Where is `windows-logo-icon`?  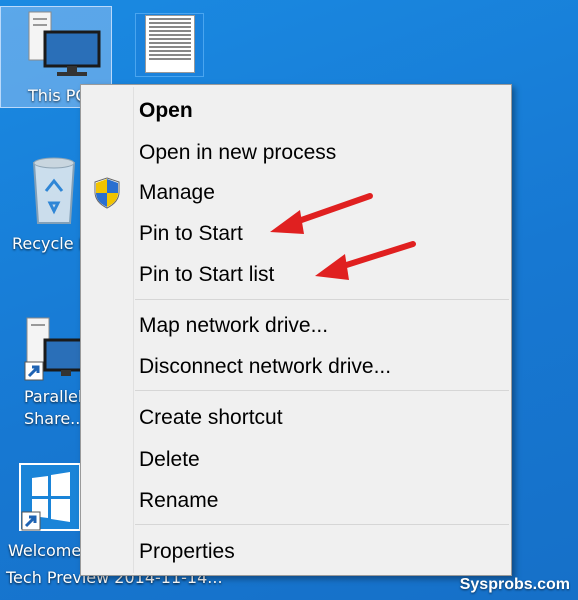
windows-logo-icon is located at coordinates (50, 497).